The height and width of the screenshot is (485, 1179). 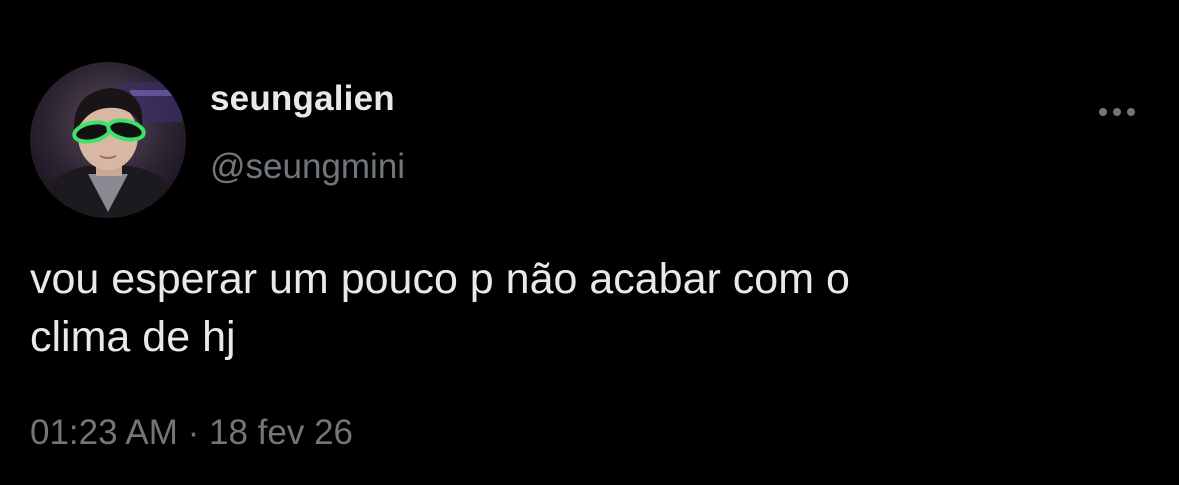 I want to click on tweet-timestamp: 01:23 AM · 18 fev 26, so click(x=191, y=433).